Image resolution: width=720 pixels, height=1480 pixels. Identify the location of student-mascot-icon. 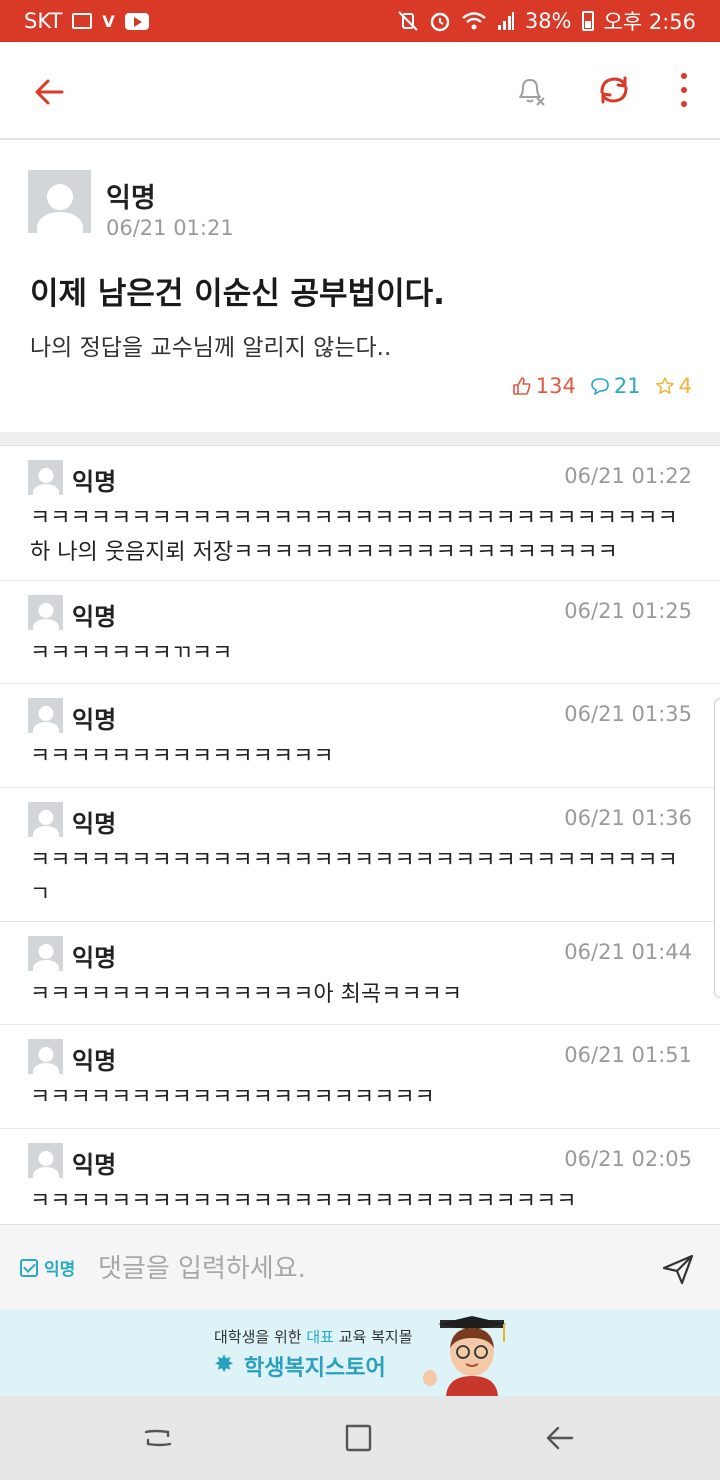
(464, 1356).